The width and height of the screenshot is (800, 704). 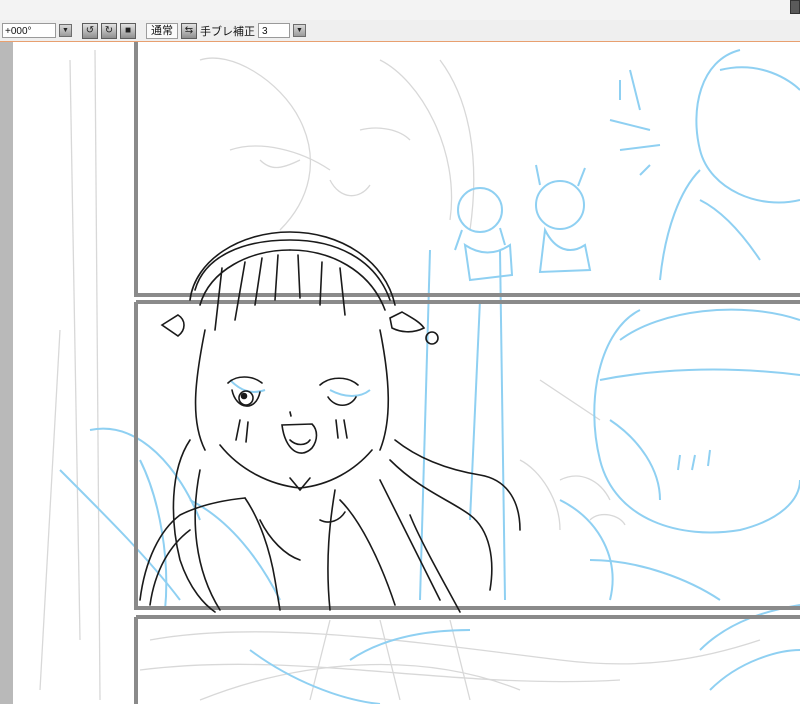 What do you see at coordinates (109, 30) in the screenshot?
I see `rotate-right-icon: ↻` at bounding box center [109, 30].